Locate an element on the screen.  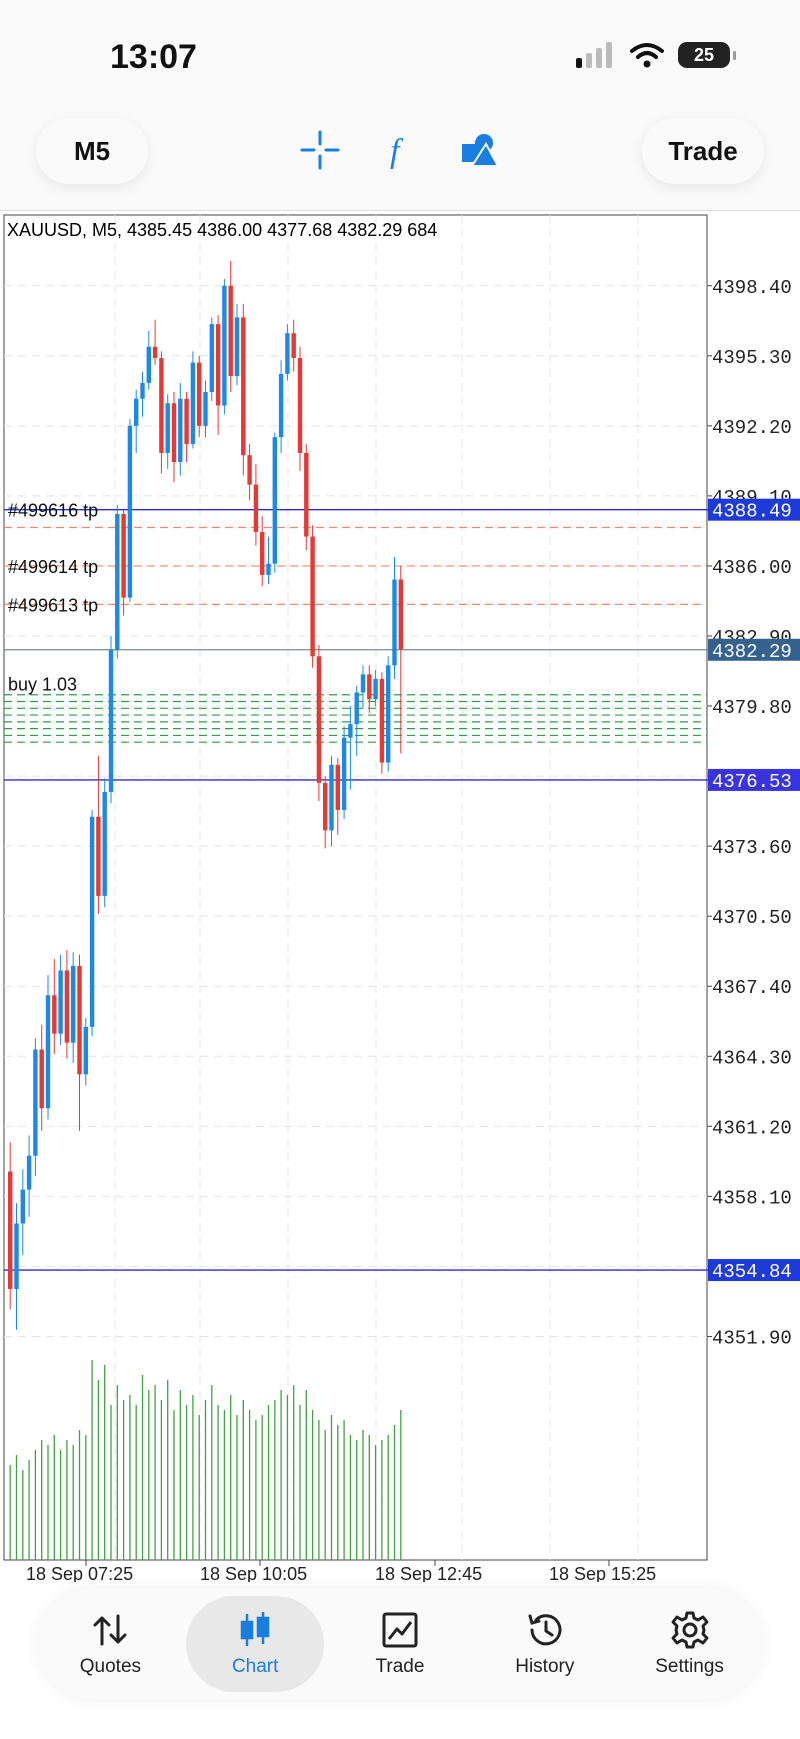
crosshair-icon is located at coordinates (320, 150).